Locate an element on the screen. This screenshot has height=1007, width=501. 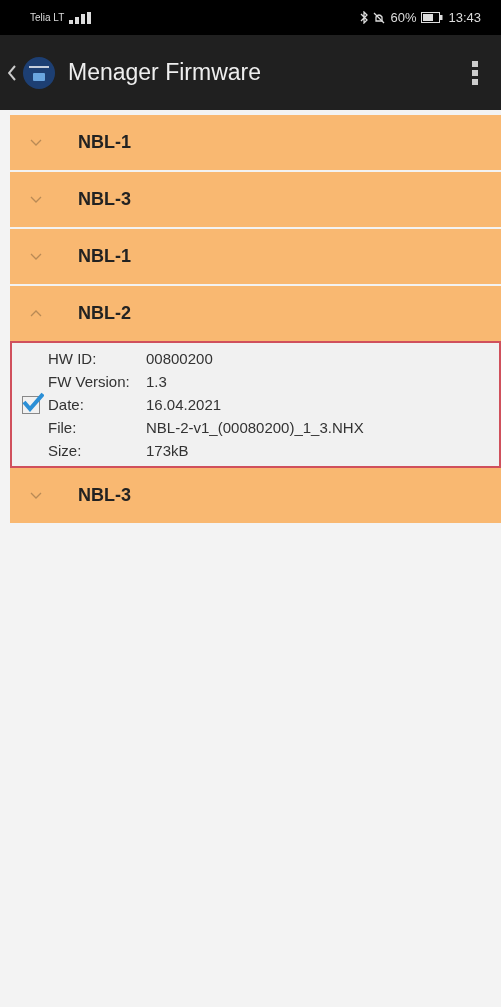
app-logo-icon is located at coordinates (39, 72).